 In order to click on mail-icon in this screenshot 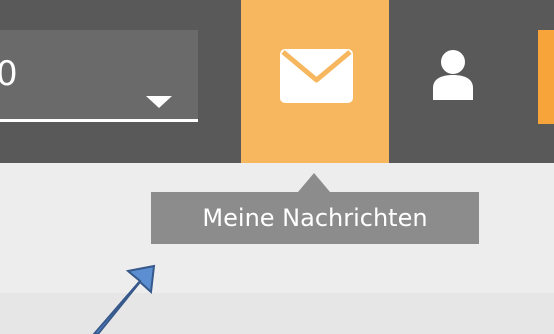, I will do `click(316, 76)`.